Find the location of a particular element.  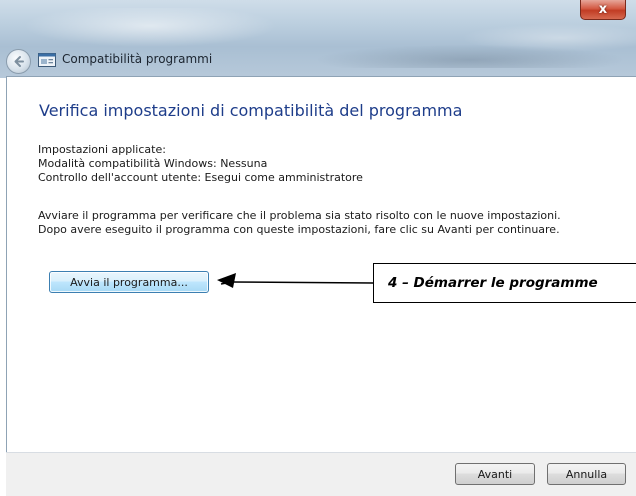

program-window-icon is located at coordinates (47, 60).